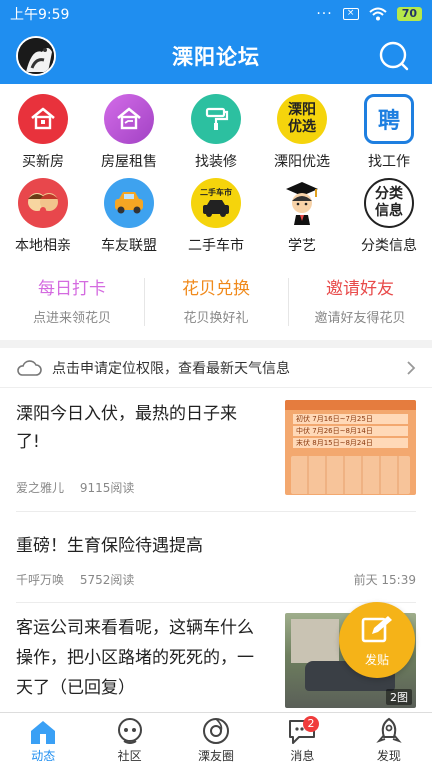 Image resolution: width=432 pixels, height=768 pixels. What do you see at coordinates (409, 14) in the screenshot?
I see `battery-icon: 70` at bounding box center [409, 14].